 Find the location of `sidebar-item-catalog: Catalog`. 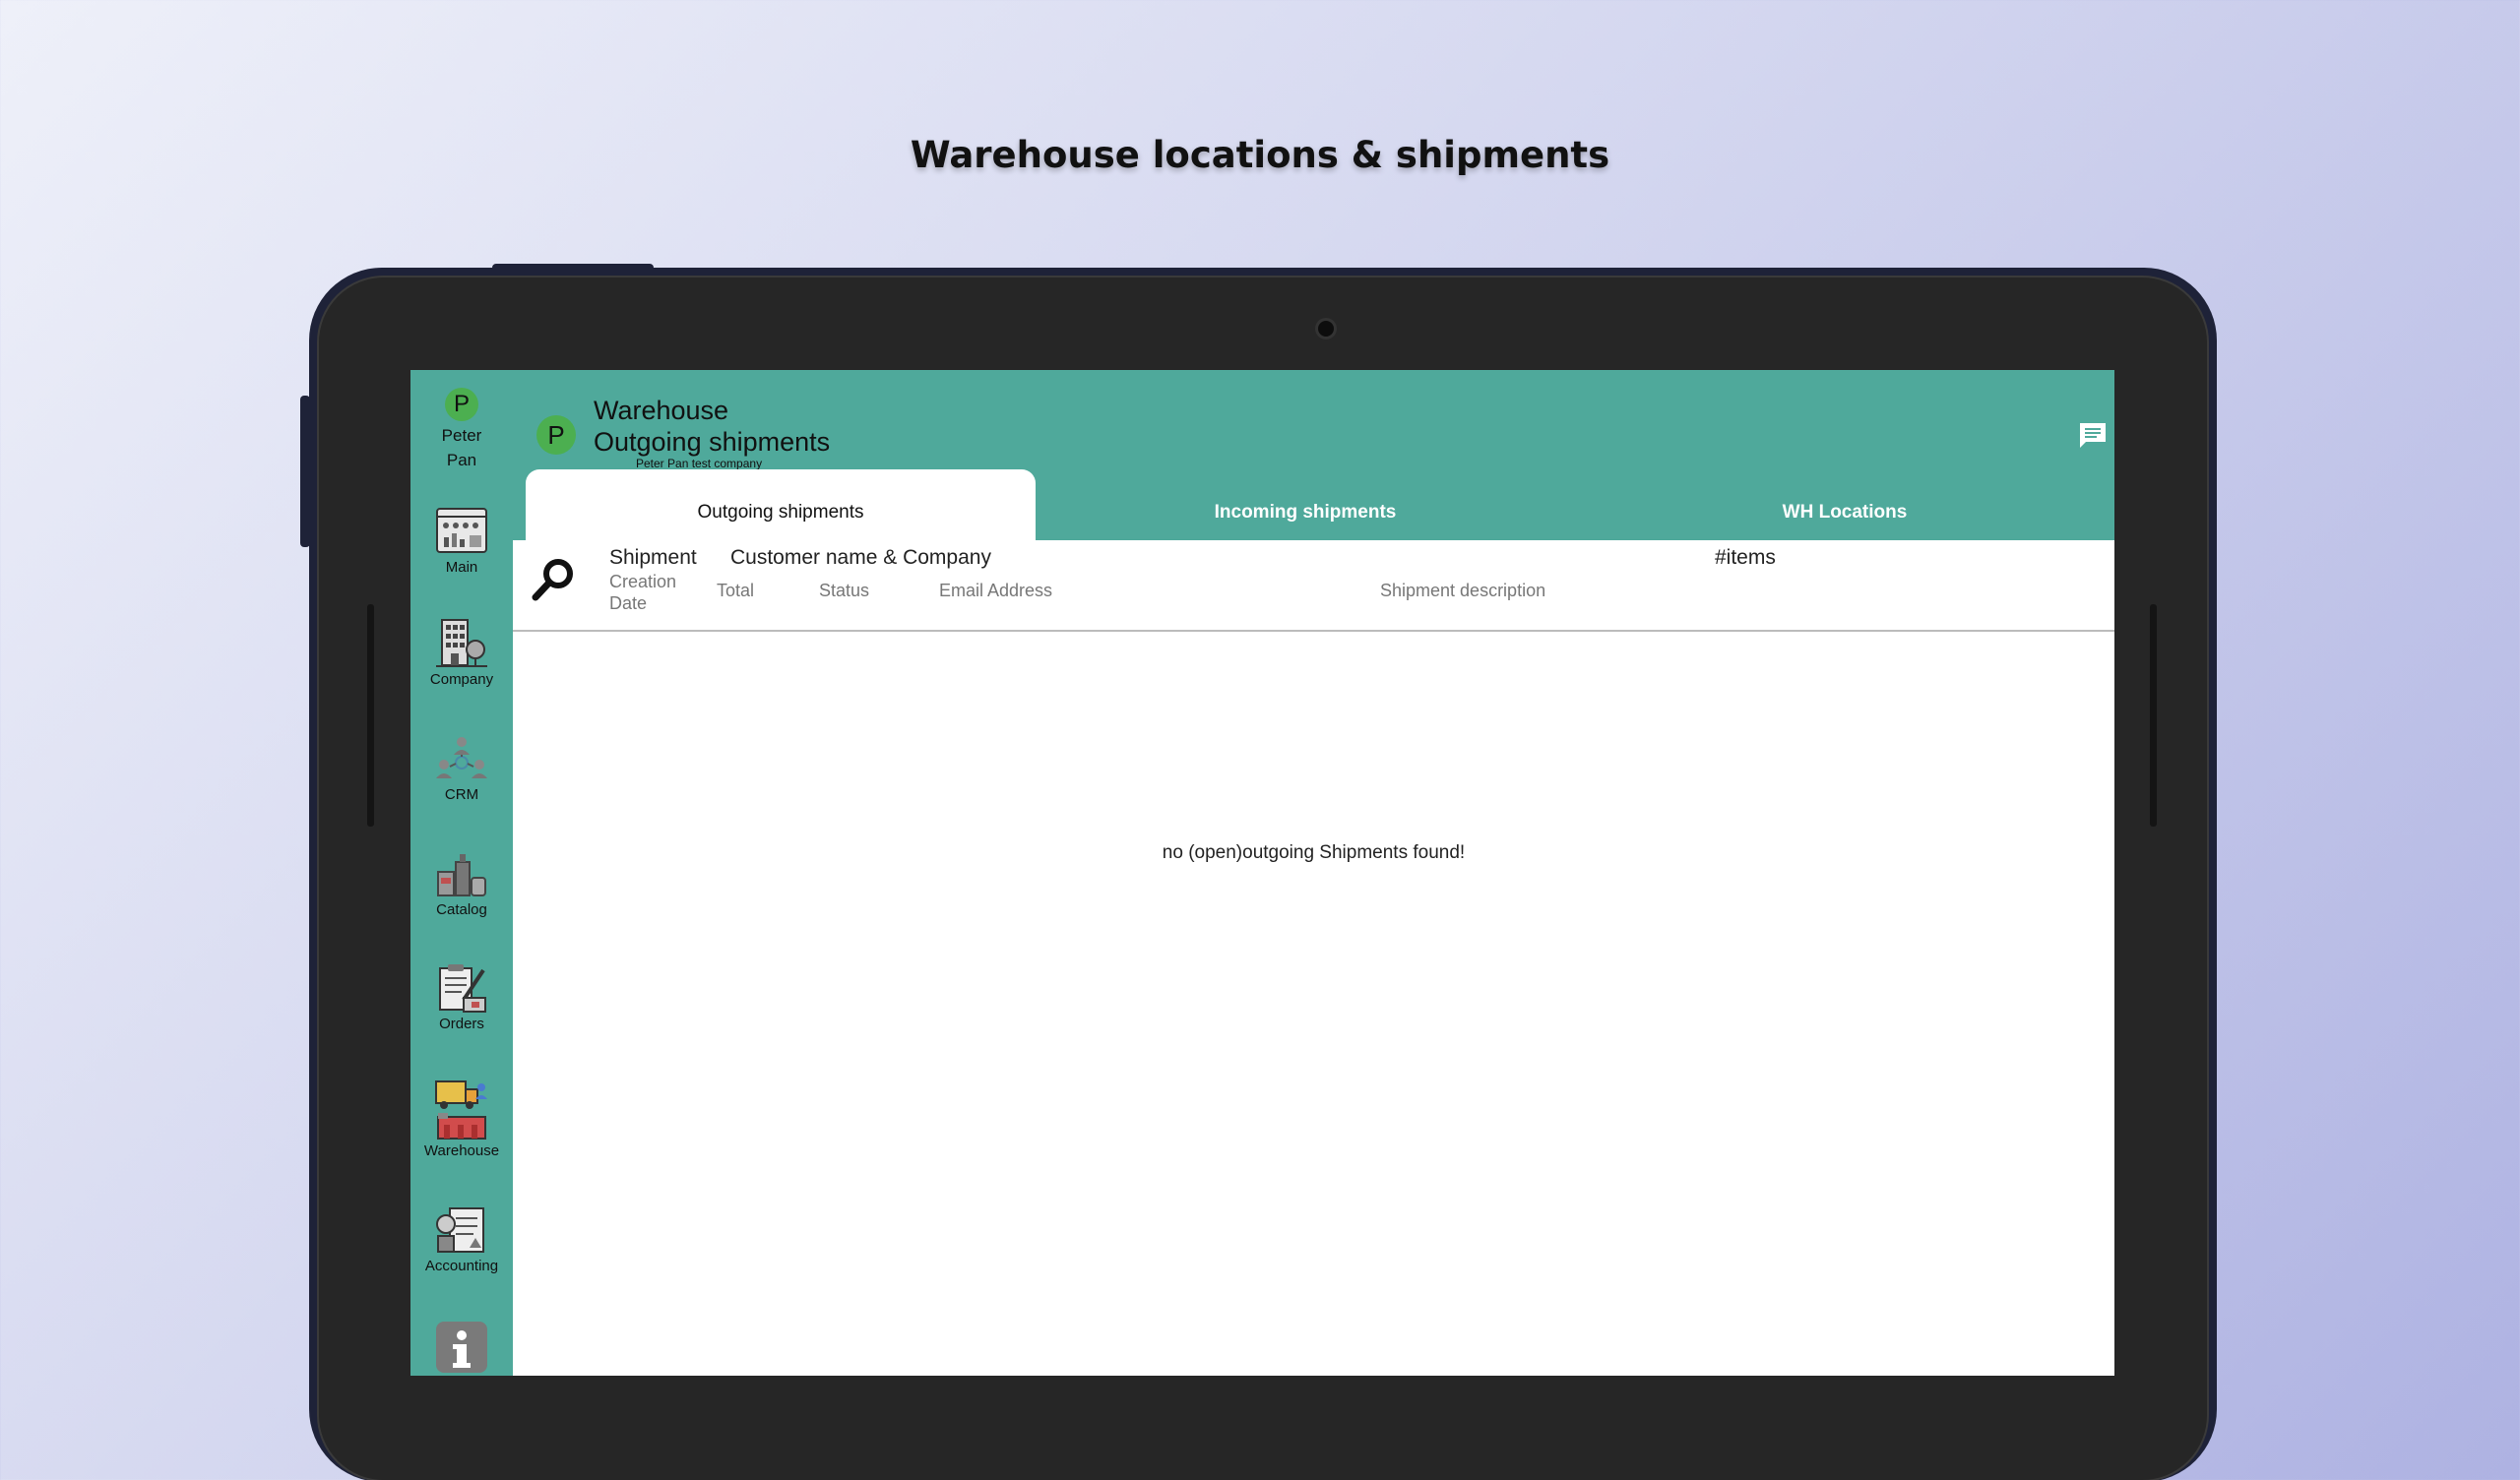

sidebar-item-catalog: Catalog is located at coordinates (461, 883).